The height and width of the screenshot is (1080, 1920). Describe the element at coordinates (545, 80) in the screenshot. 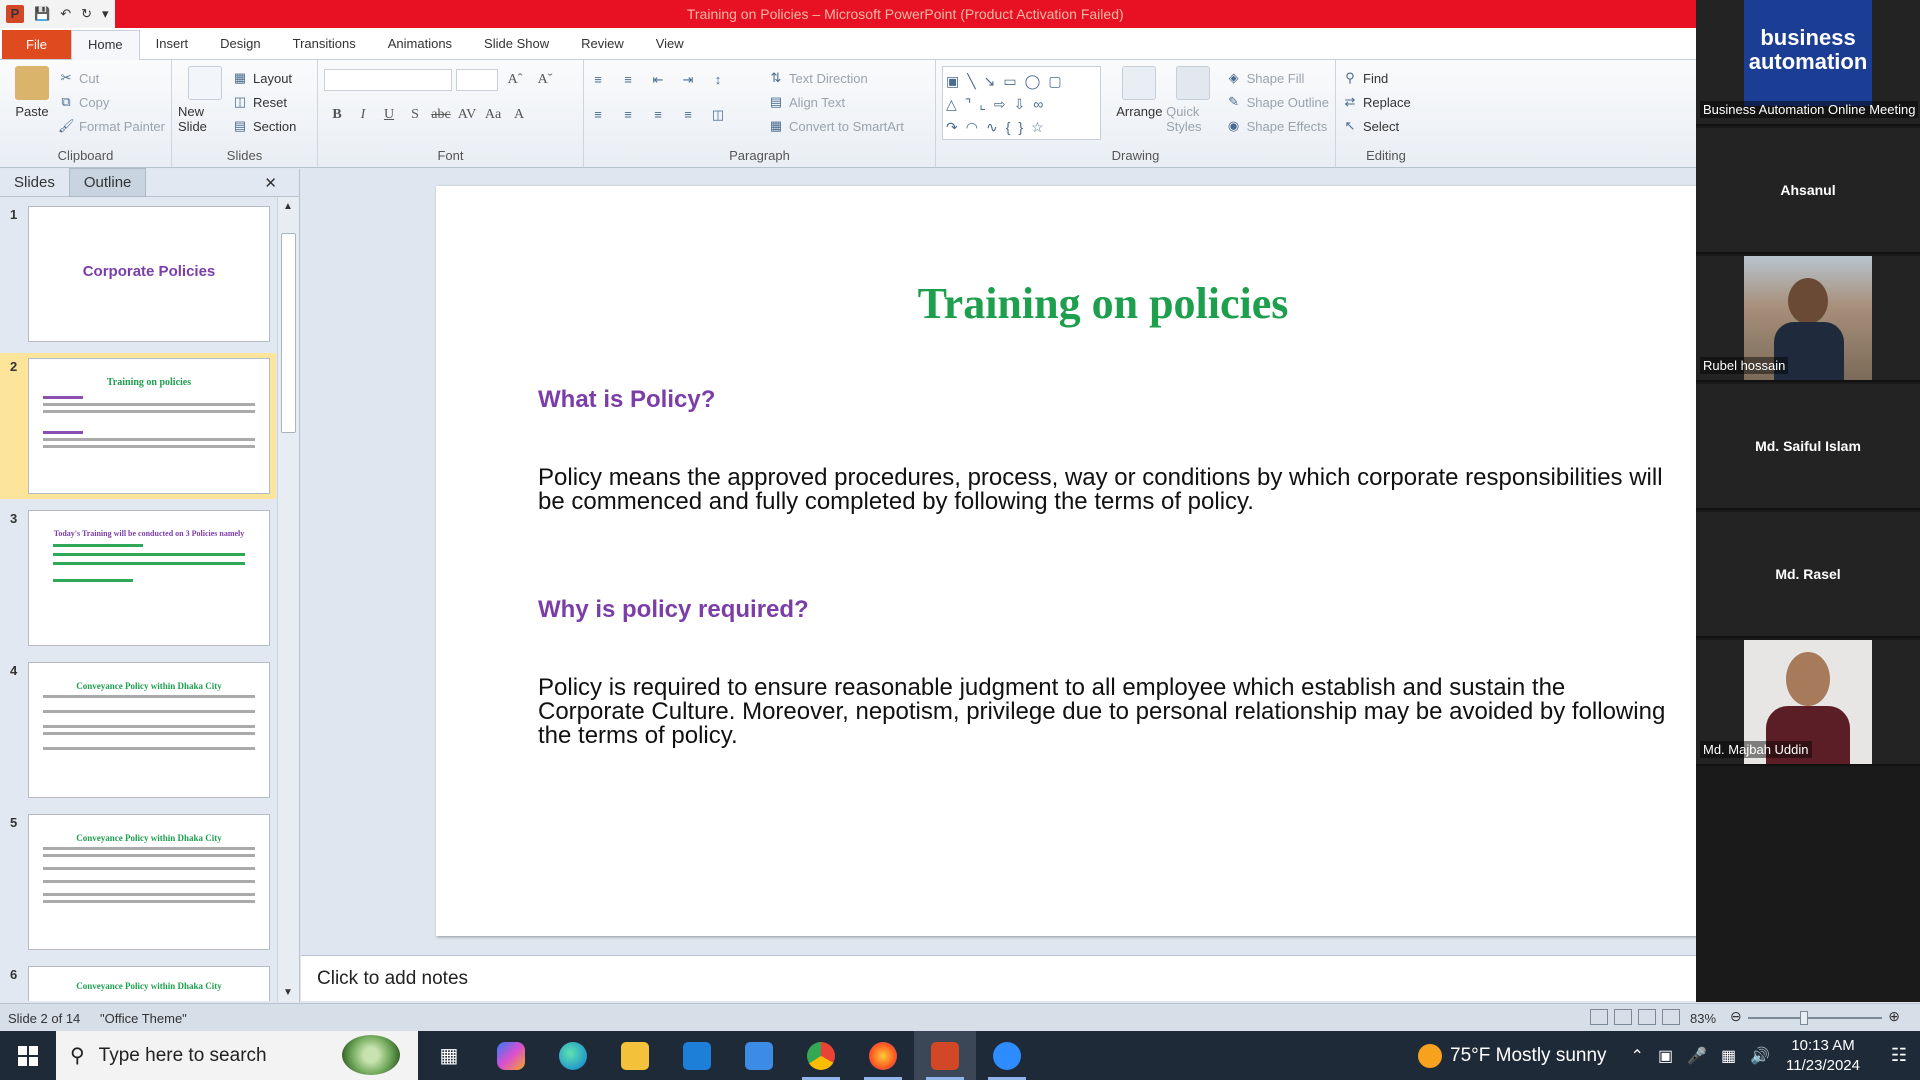

I see `shrink-font-icon: Aˇ` at that location.